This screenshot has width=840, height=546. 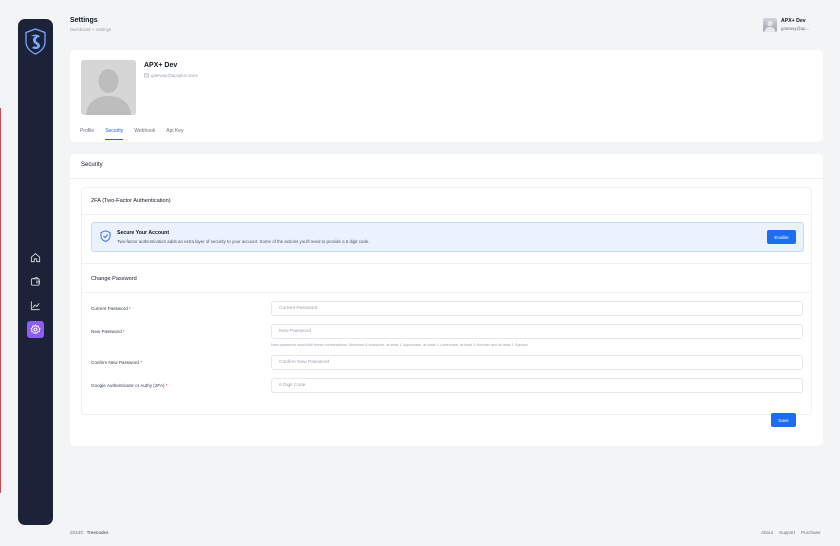 I want to click on breadcrumb-settings: Settings, so click(x=103, y=29).